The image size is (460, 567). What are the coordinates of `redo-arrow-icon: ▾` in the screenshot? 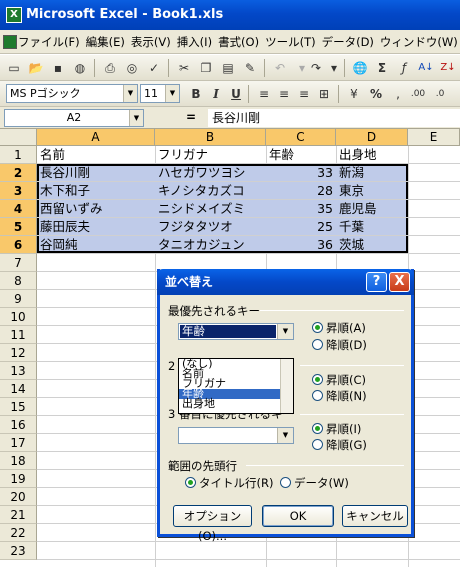 It's located at (334, 68).